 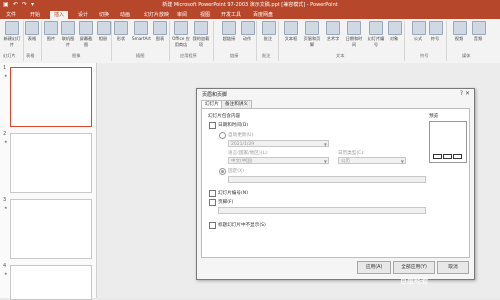 What do you see at coordinates (86, 34) in the screenshot?
I see `screenshot-button: 屏幕截图` at bounding box center [86, 34].